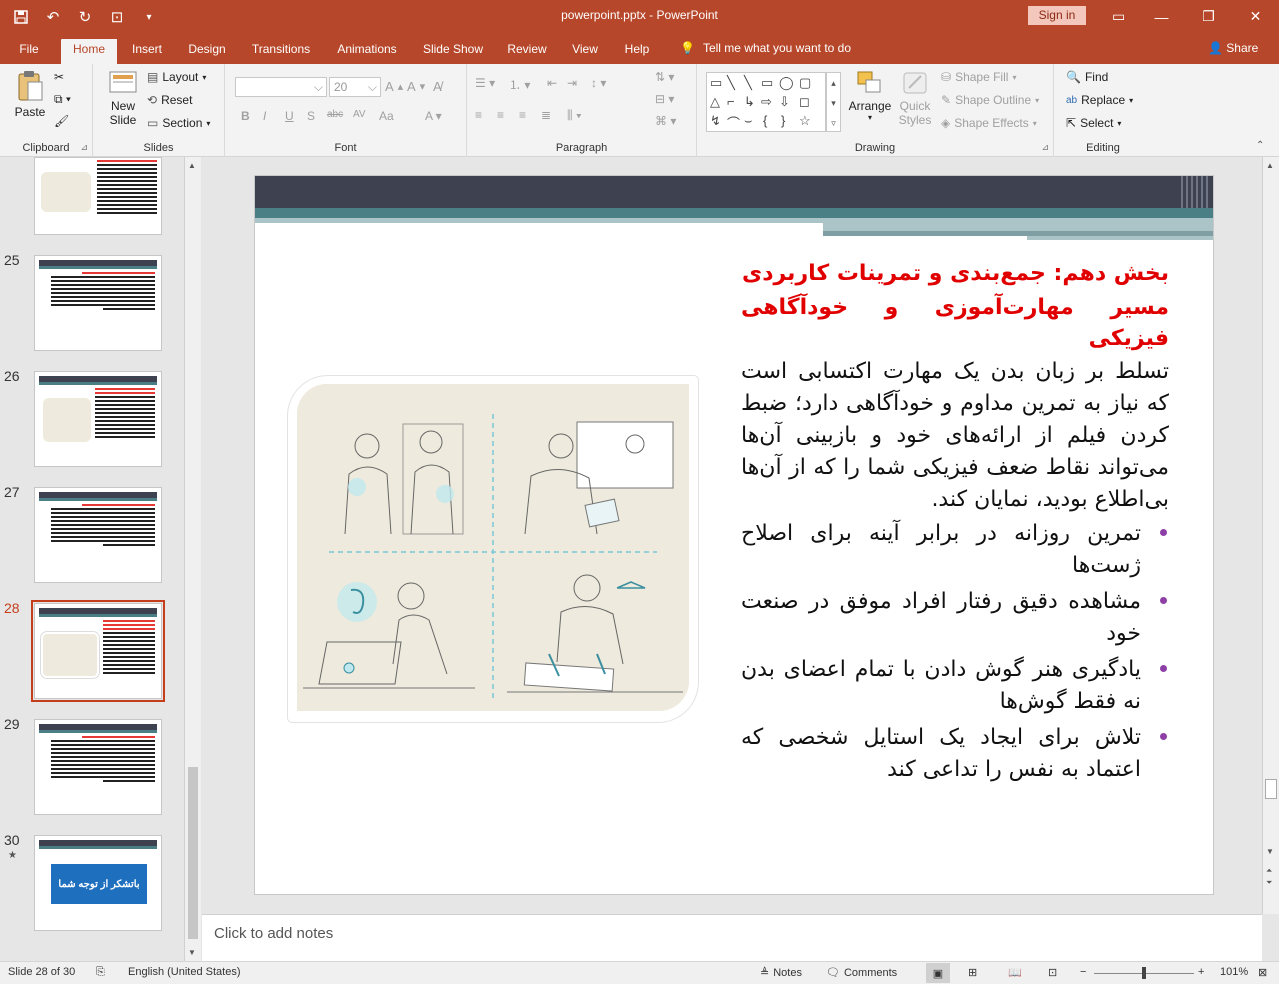 The width and height of the screenshot is (1279, 984). I want to click on align-right-icon: ≡, so click(522, 115).